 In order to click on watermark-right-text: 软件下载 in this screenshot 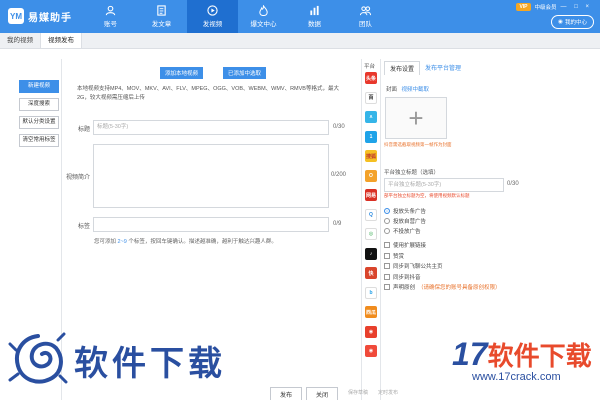, I will do `click(539, 356)`.